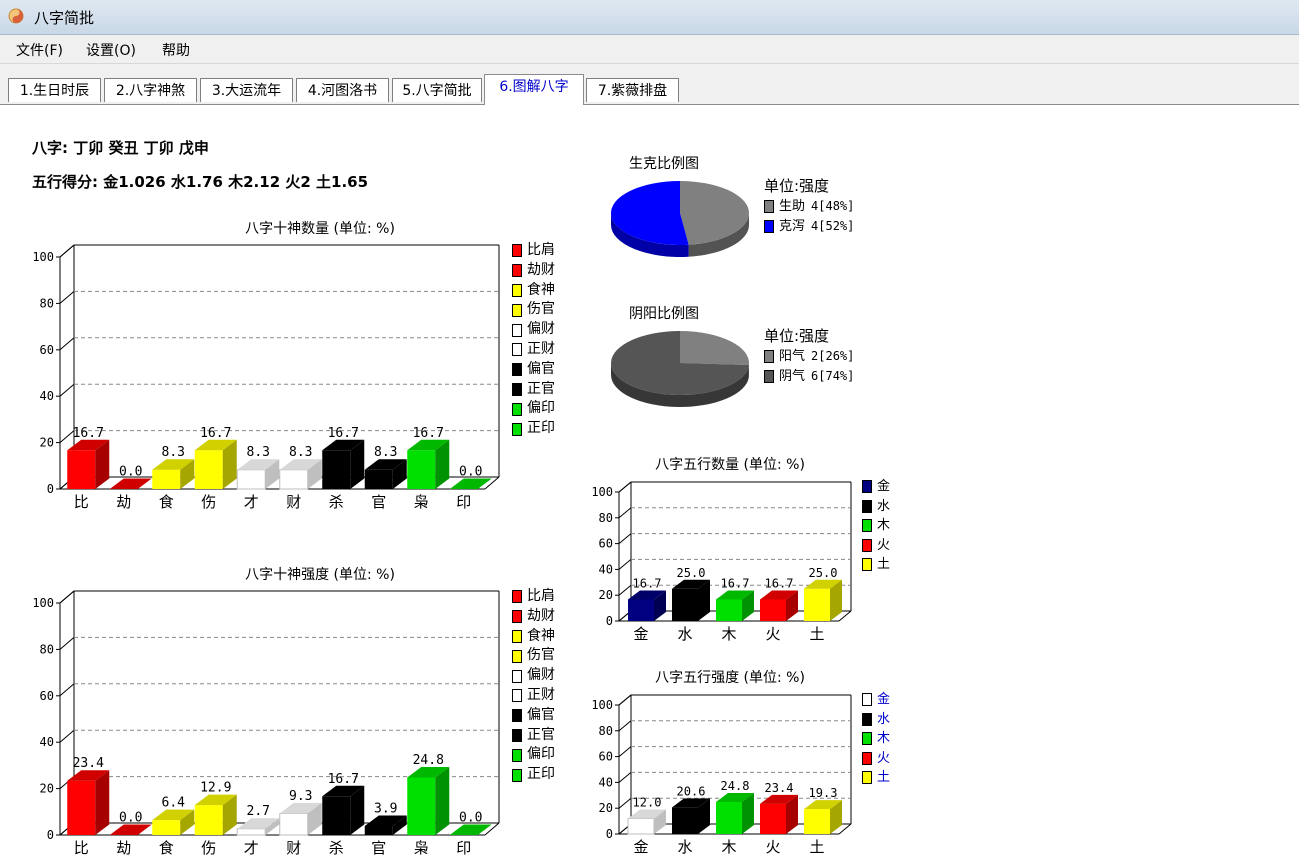  What do you see at coordinates (833, 205) in the screenshot?
I see `pie-legend-value: 4[48%]` at bounding box center [833, 205].